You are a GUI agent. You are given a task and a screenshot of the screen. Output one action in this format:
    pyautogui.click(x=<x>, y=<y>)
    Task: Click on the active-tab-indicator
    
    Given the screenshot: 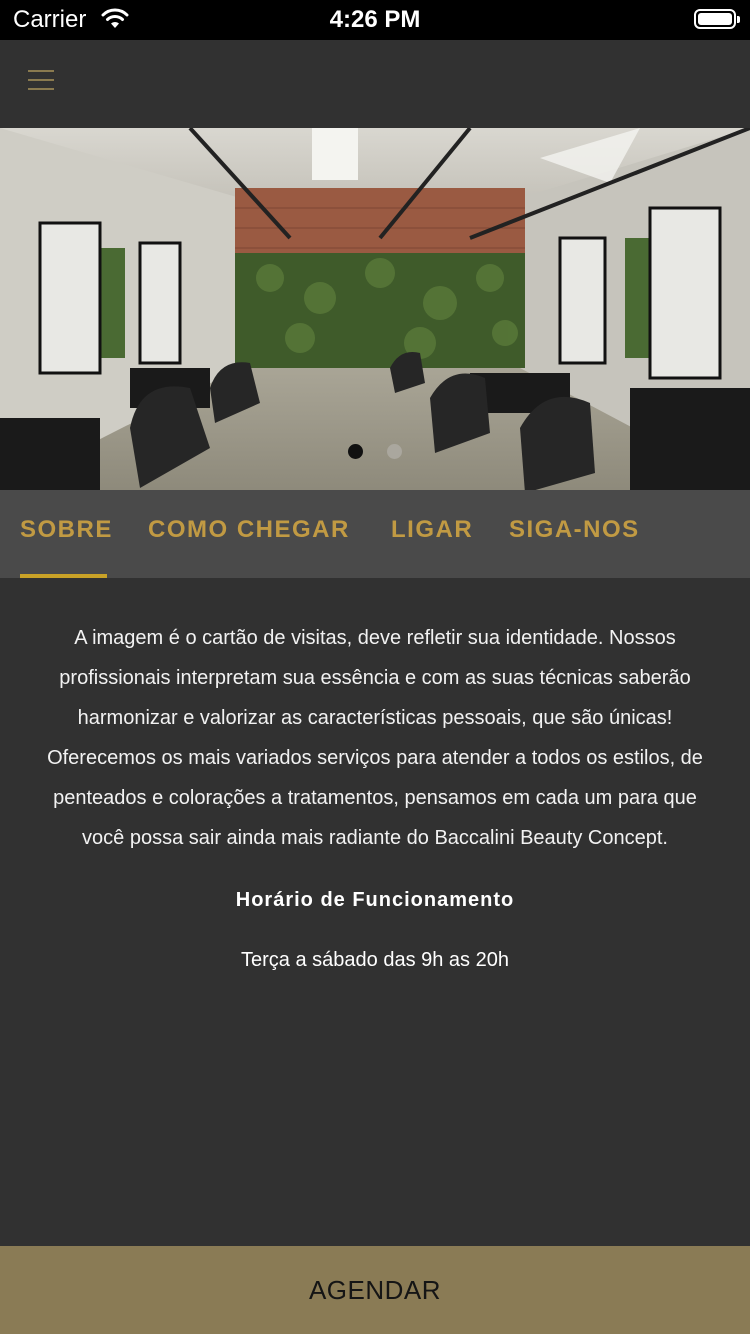 What is the action you would take?
    pyautogui.click(x=63, y=576)
    